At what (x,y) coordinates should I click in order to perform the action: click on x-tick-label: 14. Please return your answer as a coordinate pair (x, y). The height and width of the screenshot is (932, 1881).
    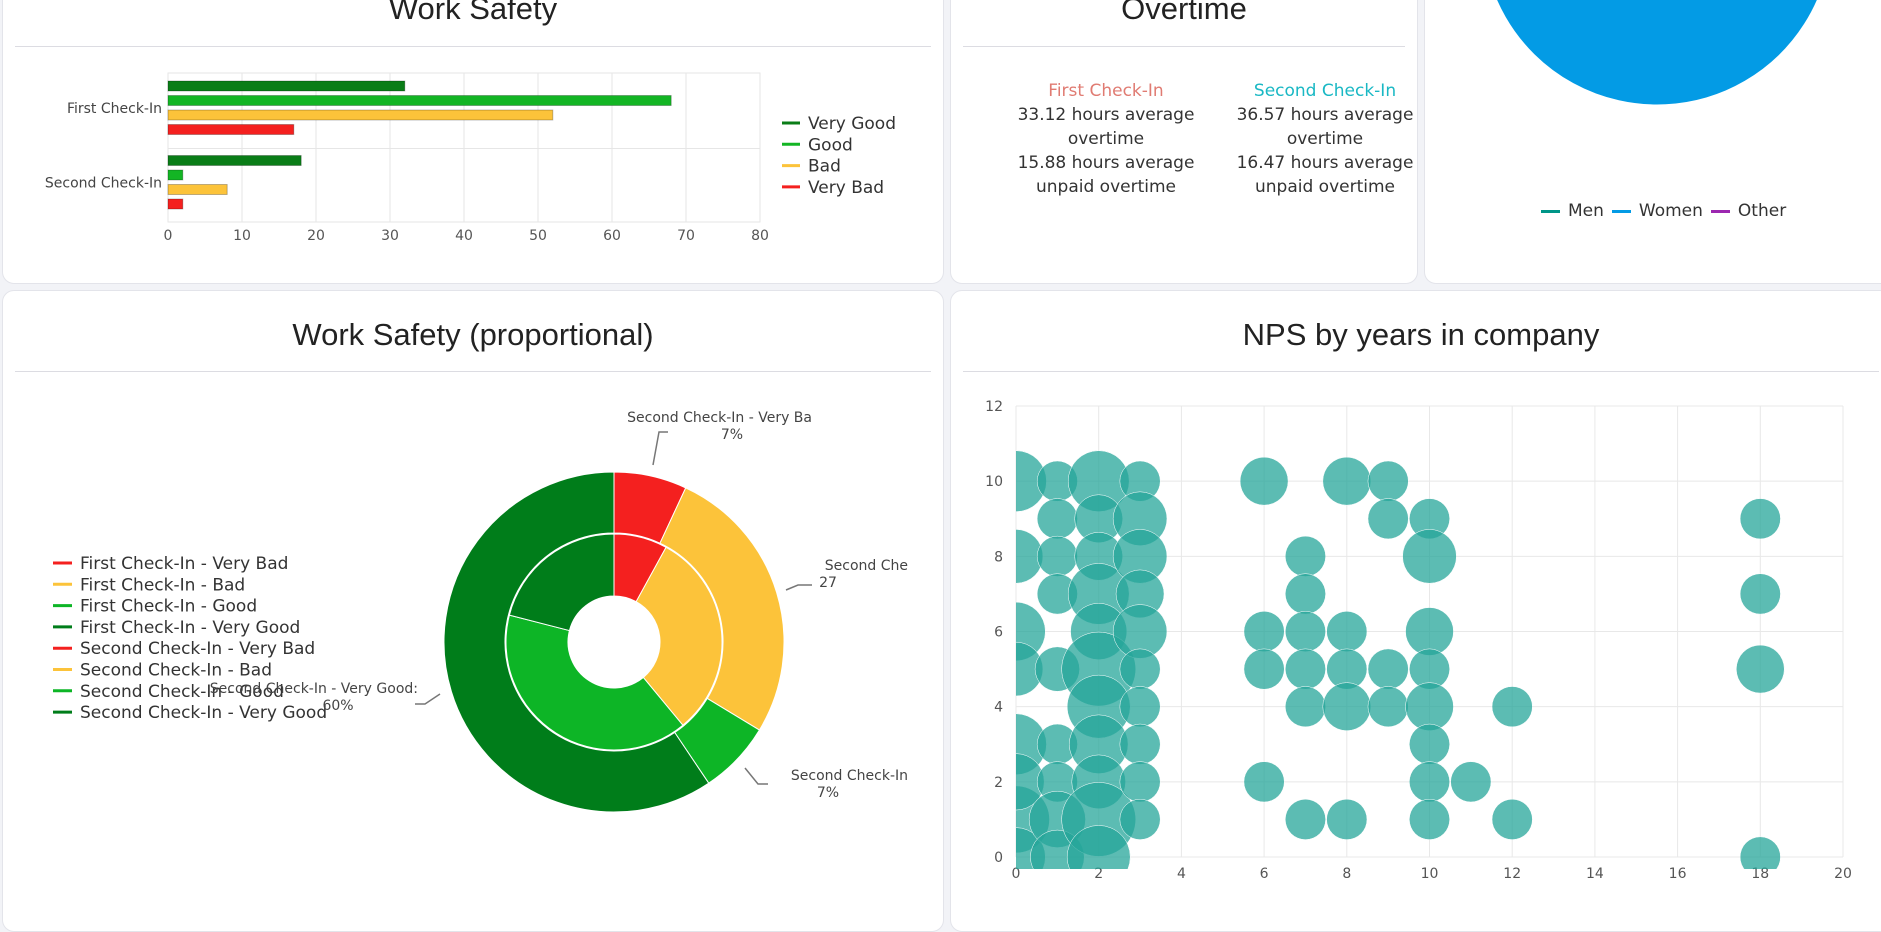
    Looking at the image, I should click on (1595, 874).